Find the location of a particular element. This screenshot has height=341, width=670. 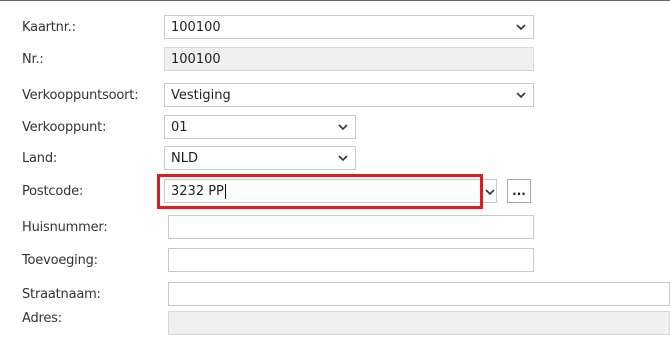

adres-field is located at coordinates (419, 323).